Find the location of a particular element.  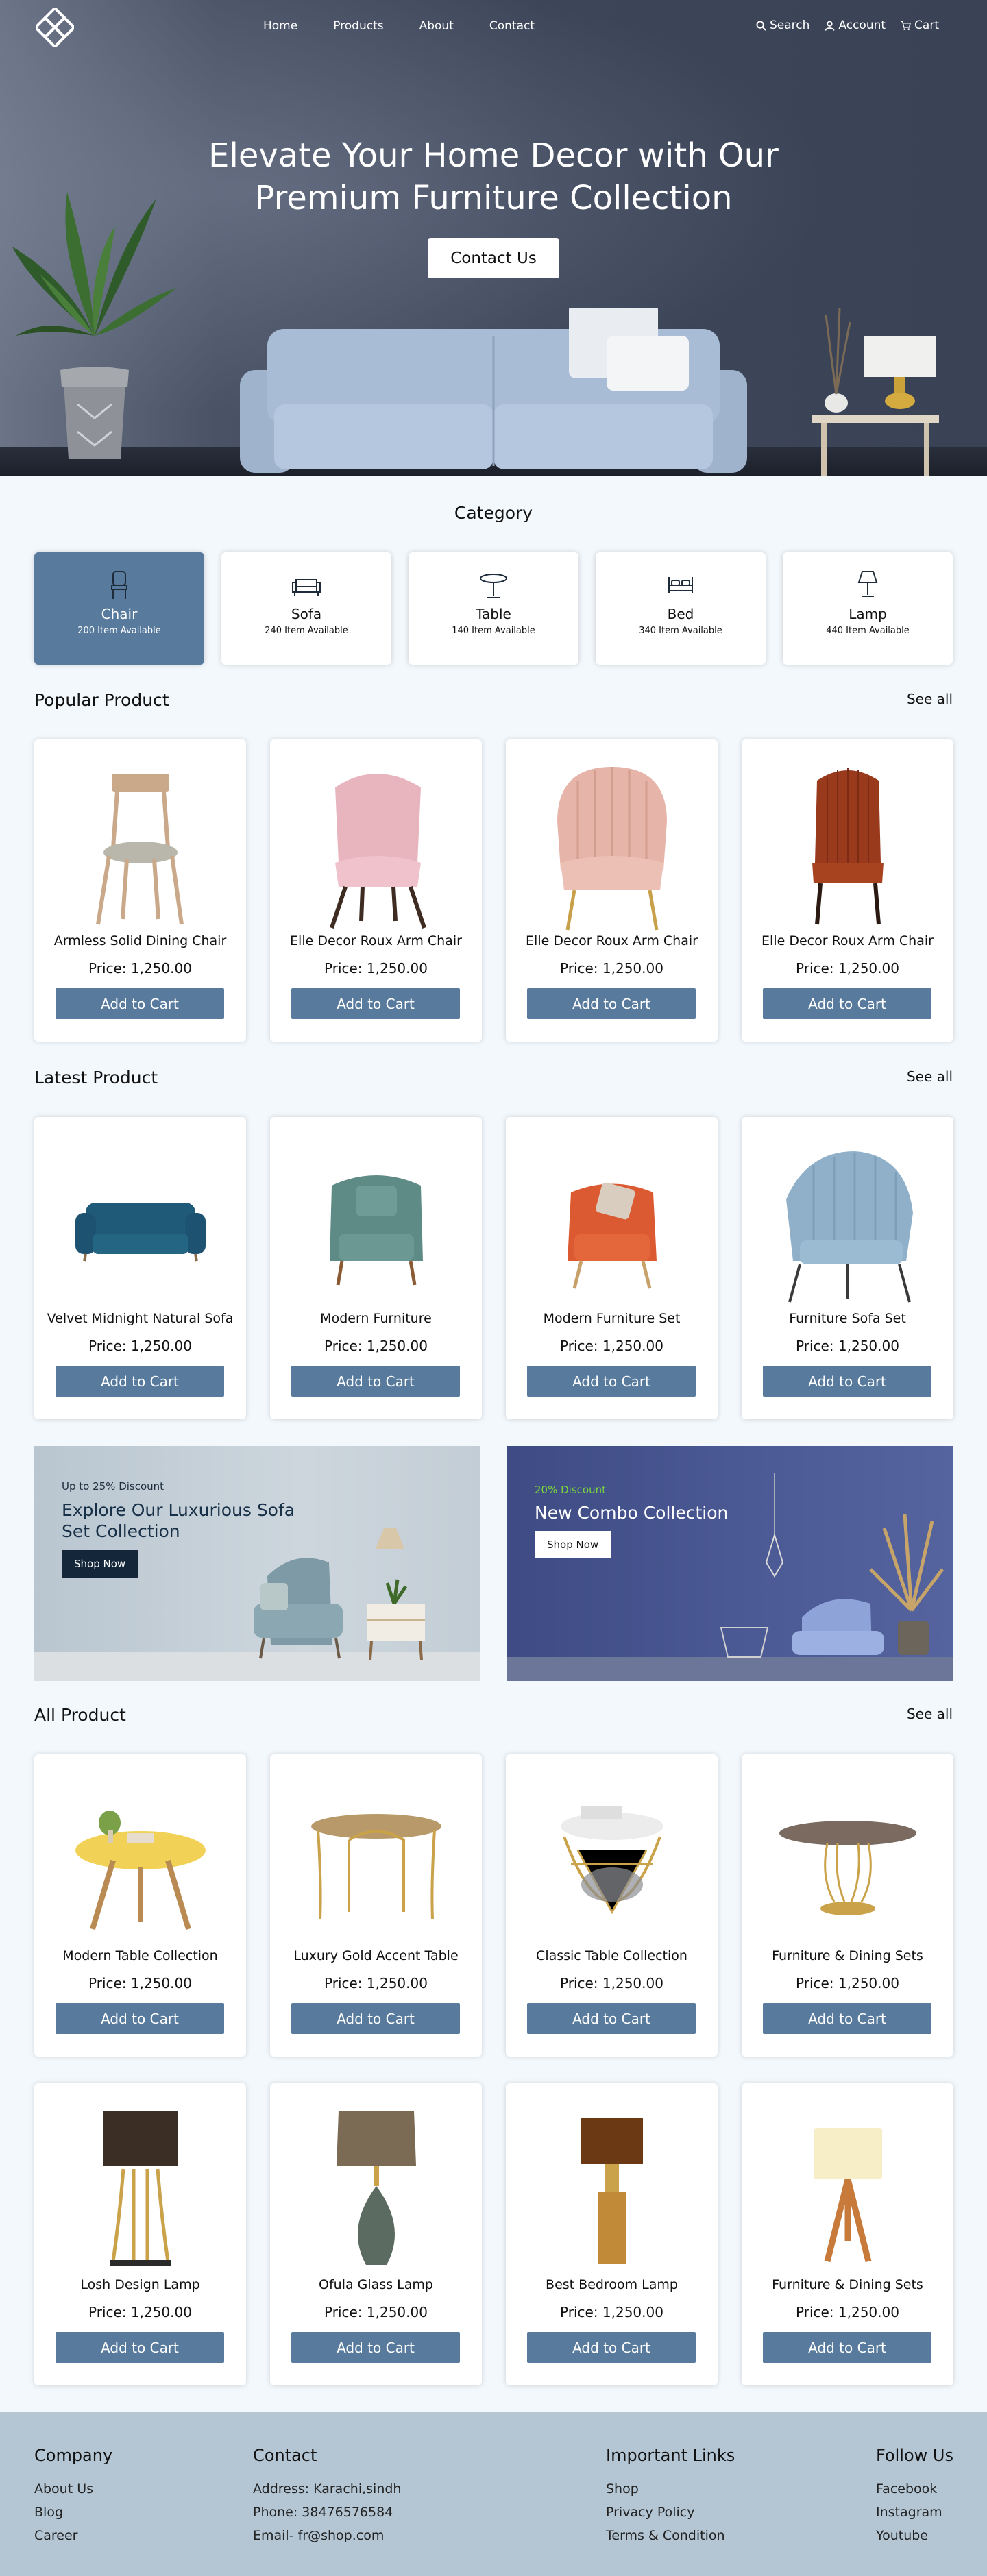

product-name: Modern Furniture is located at coordinates (376, 1319).